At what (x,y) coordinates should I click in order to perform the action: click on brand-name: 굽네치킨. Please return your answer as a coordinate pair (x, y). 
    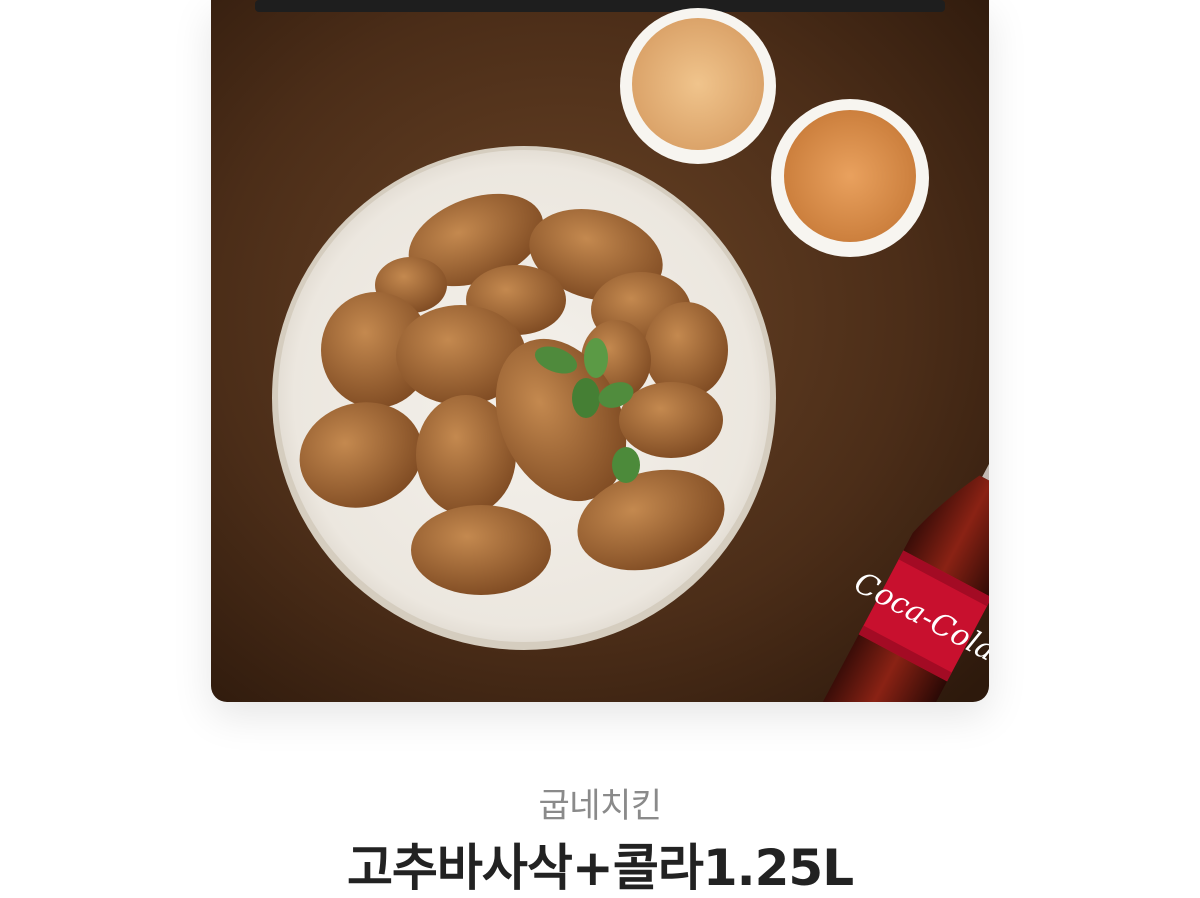
    Looking at the image, I should click on (600, 806).